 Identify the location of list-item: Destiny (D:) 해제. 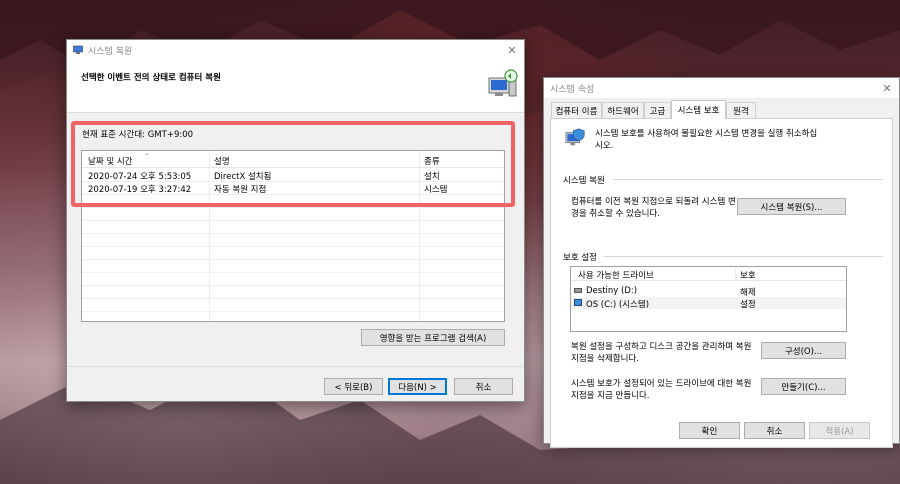
(708, 291).